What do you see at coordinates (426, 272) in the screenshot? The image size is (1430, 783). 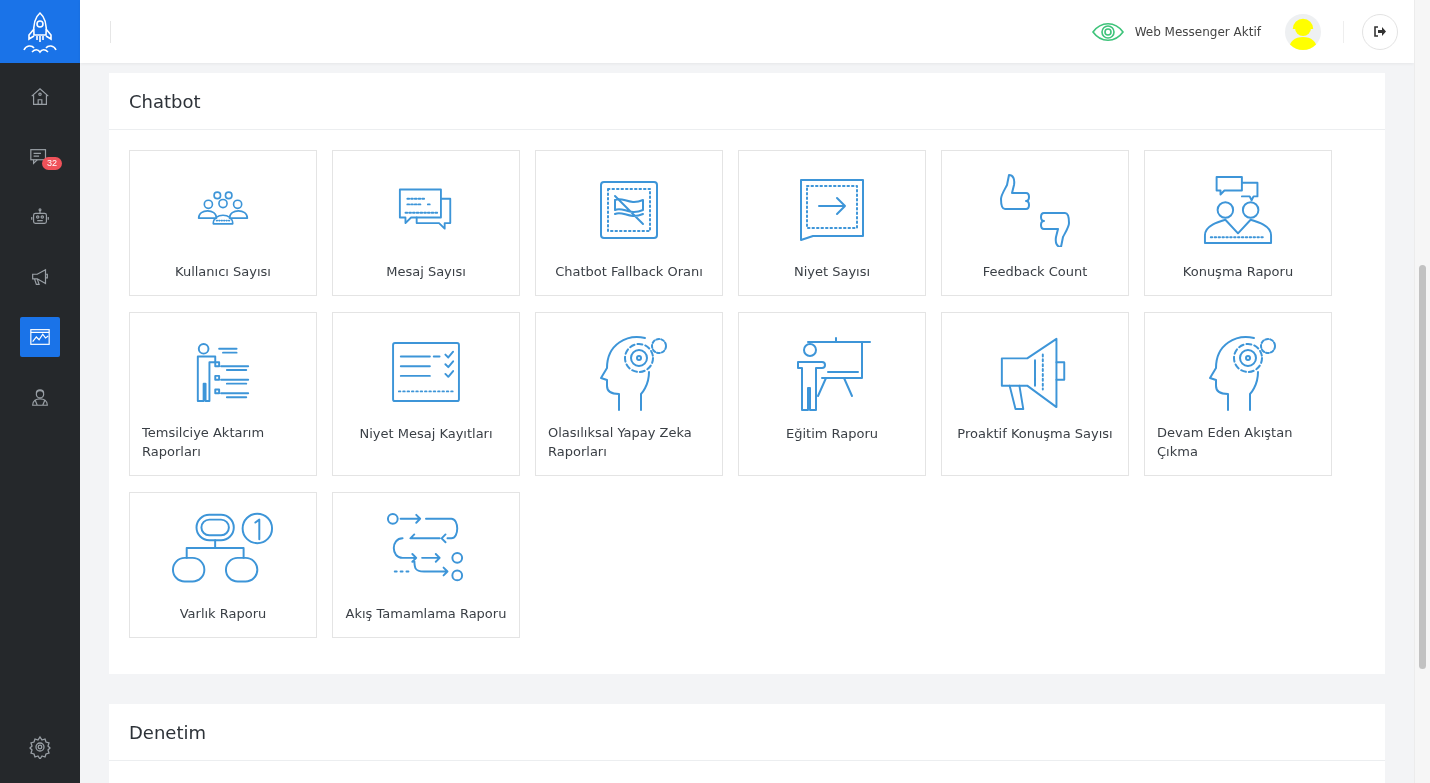 I see `tile-label: Mesaj Sayısı` at bounding box center [426, 272].